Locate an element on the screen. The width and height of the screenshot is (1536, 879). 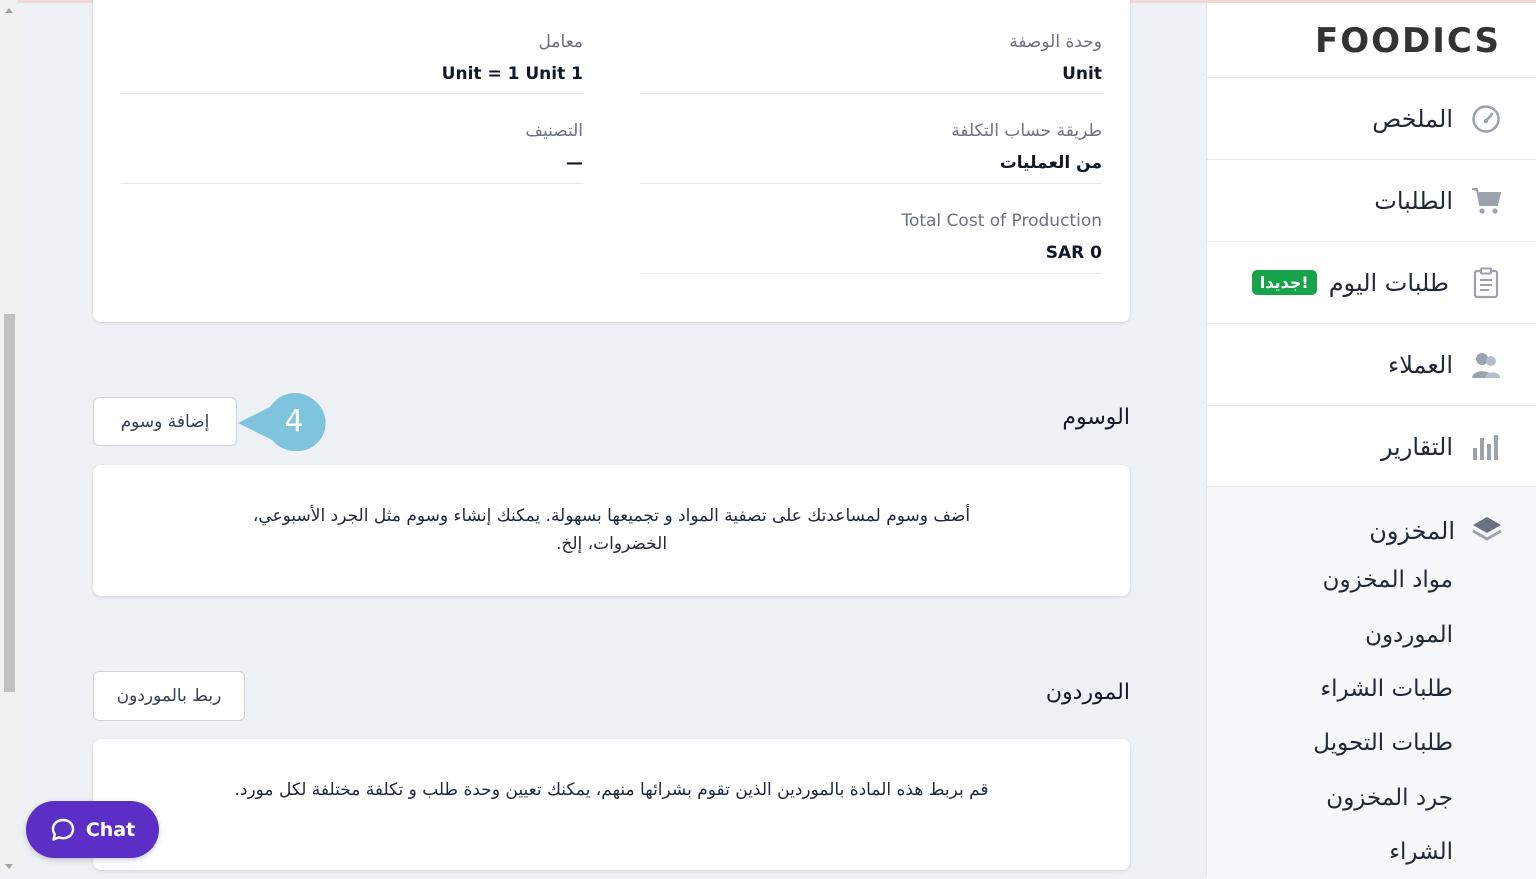
sidebar-subitem-inventory-items: مواد المخزون is located at coordinates (1388, 580).